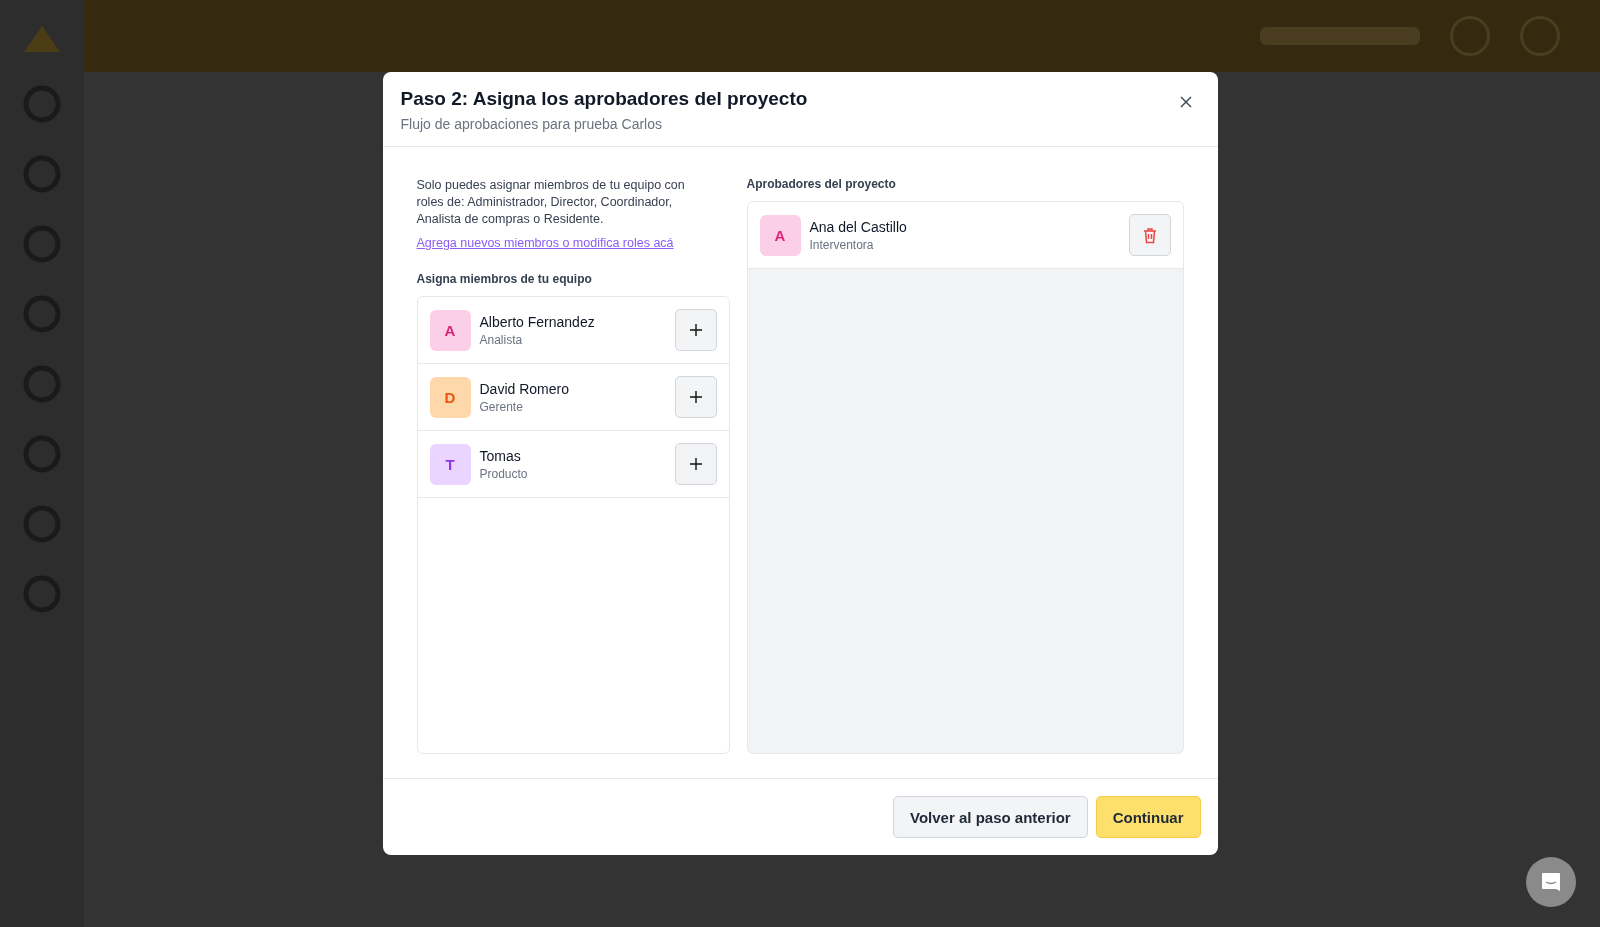 The height and width of the screenshot is (927, 1600). What do you see at coordinates (990, 817) in the screenshot?
I see `back-button: Volver al paso anterior` at bounding box center [990, 817].